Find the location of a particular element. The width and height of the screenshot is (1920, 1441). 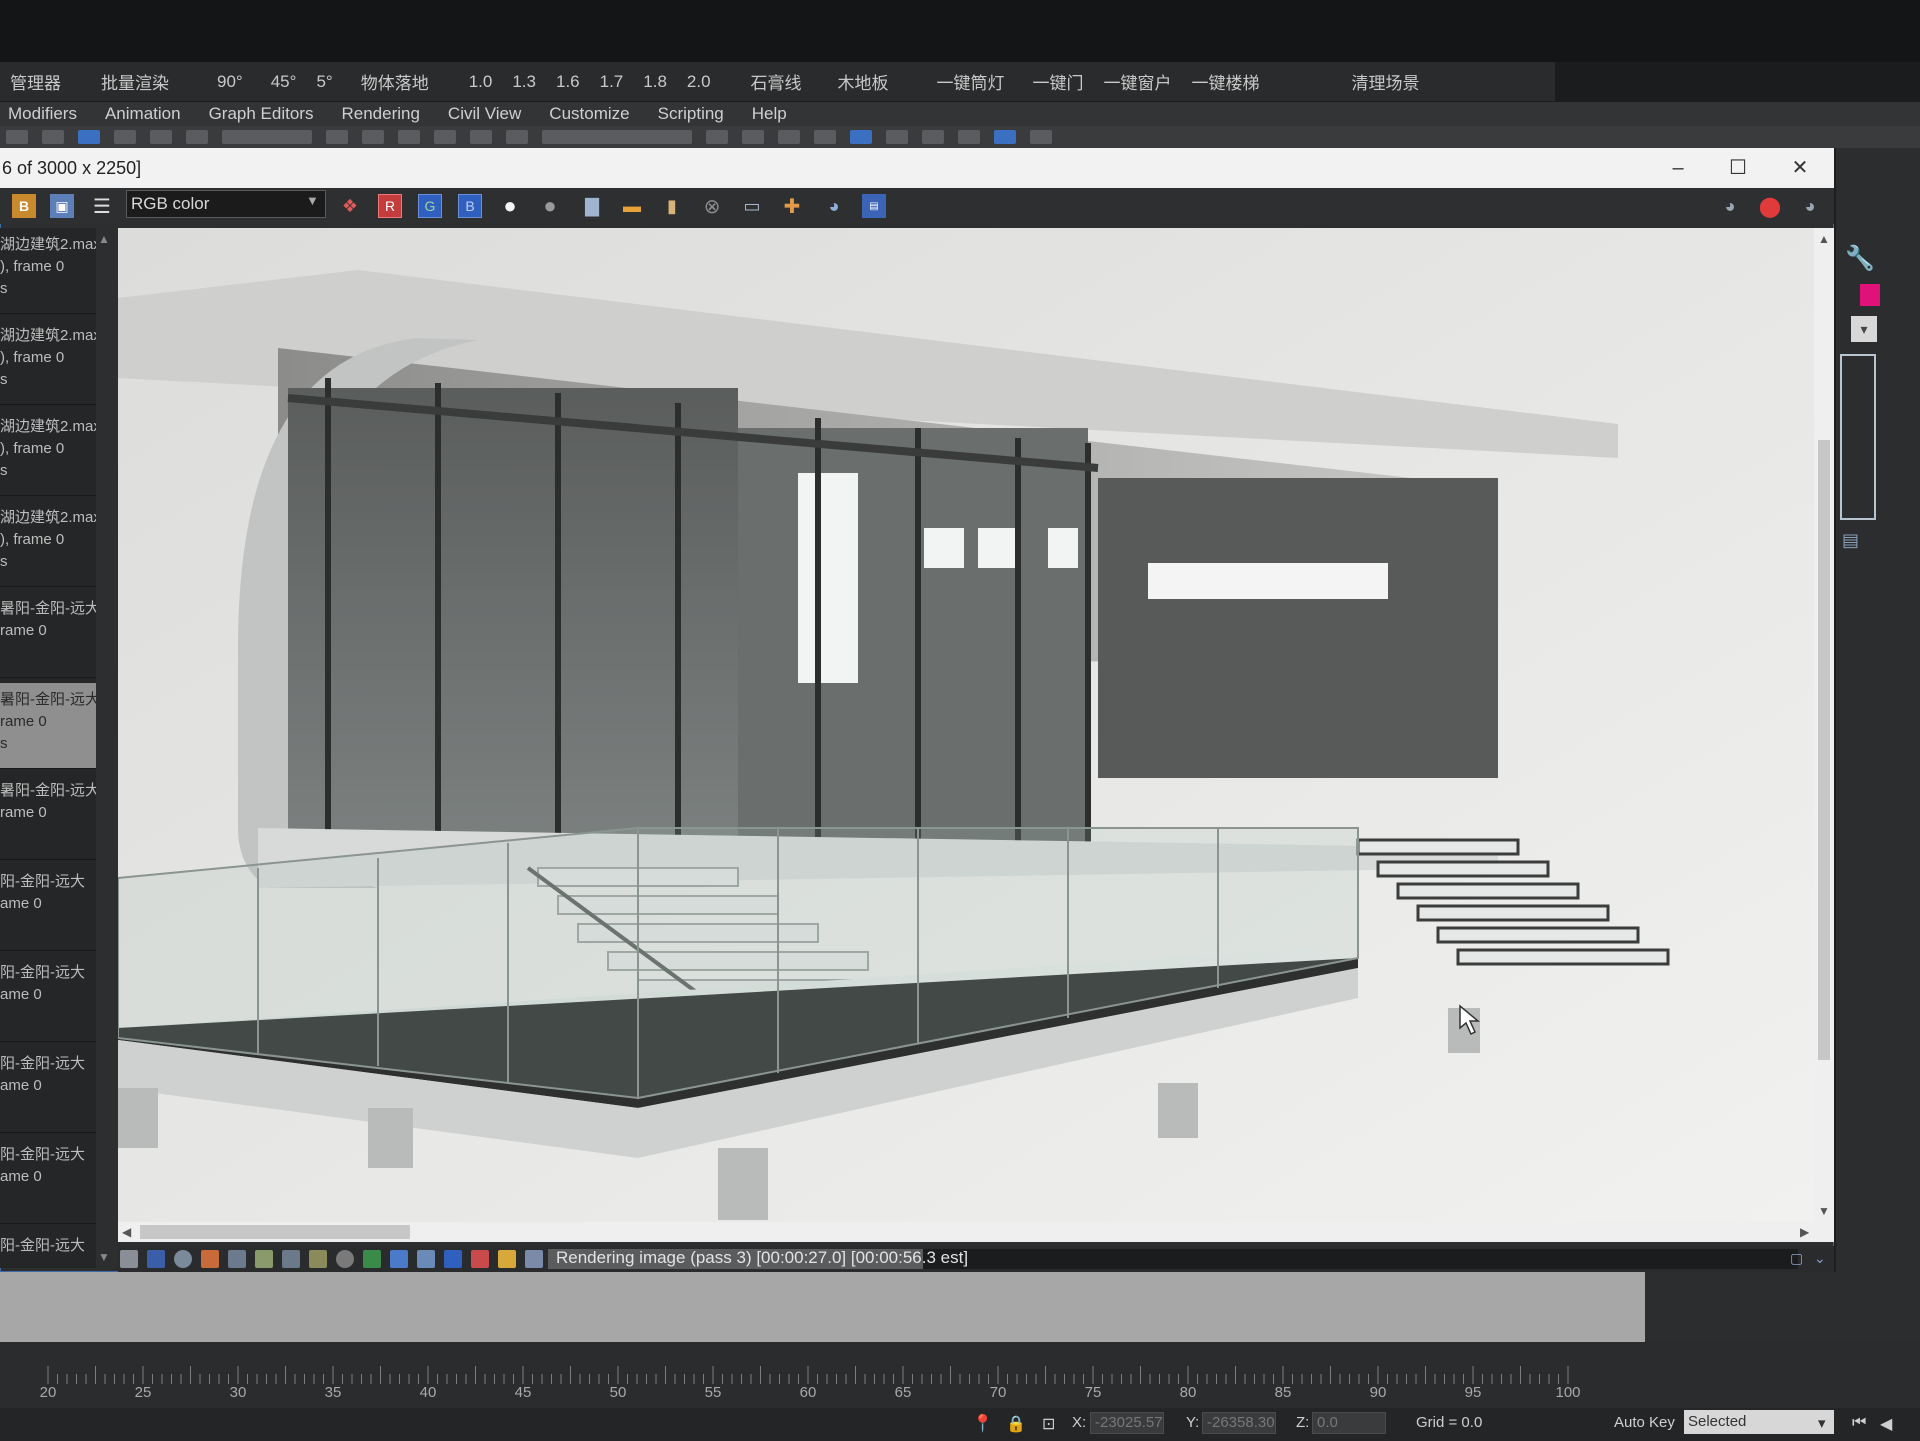

menu-civil-view: Civil View is located at coordinates (484, 114).